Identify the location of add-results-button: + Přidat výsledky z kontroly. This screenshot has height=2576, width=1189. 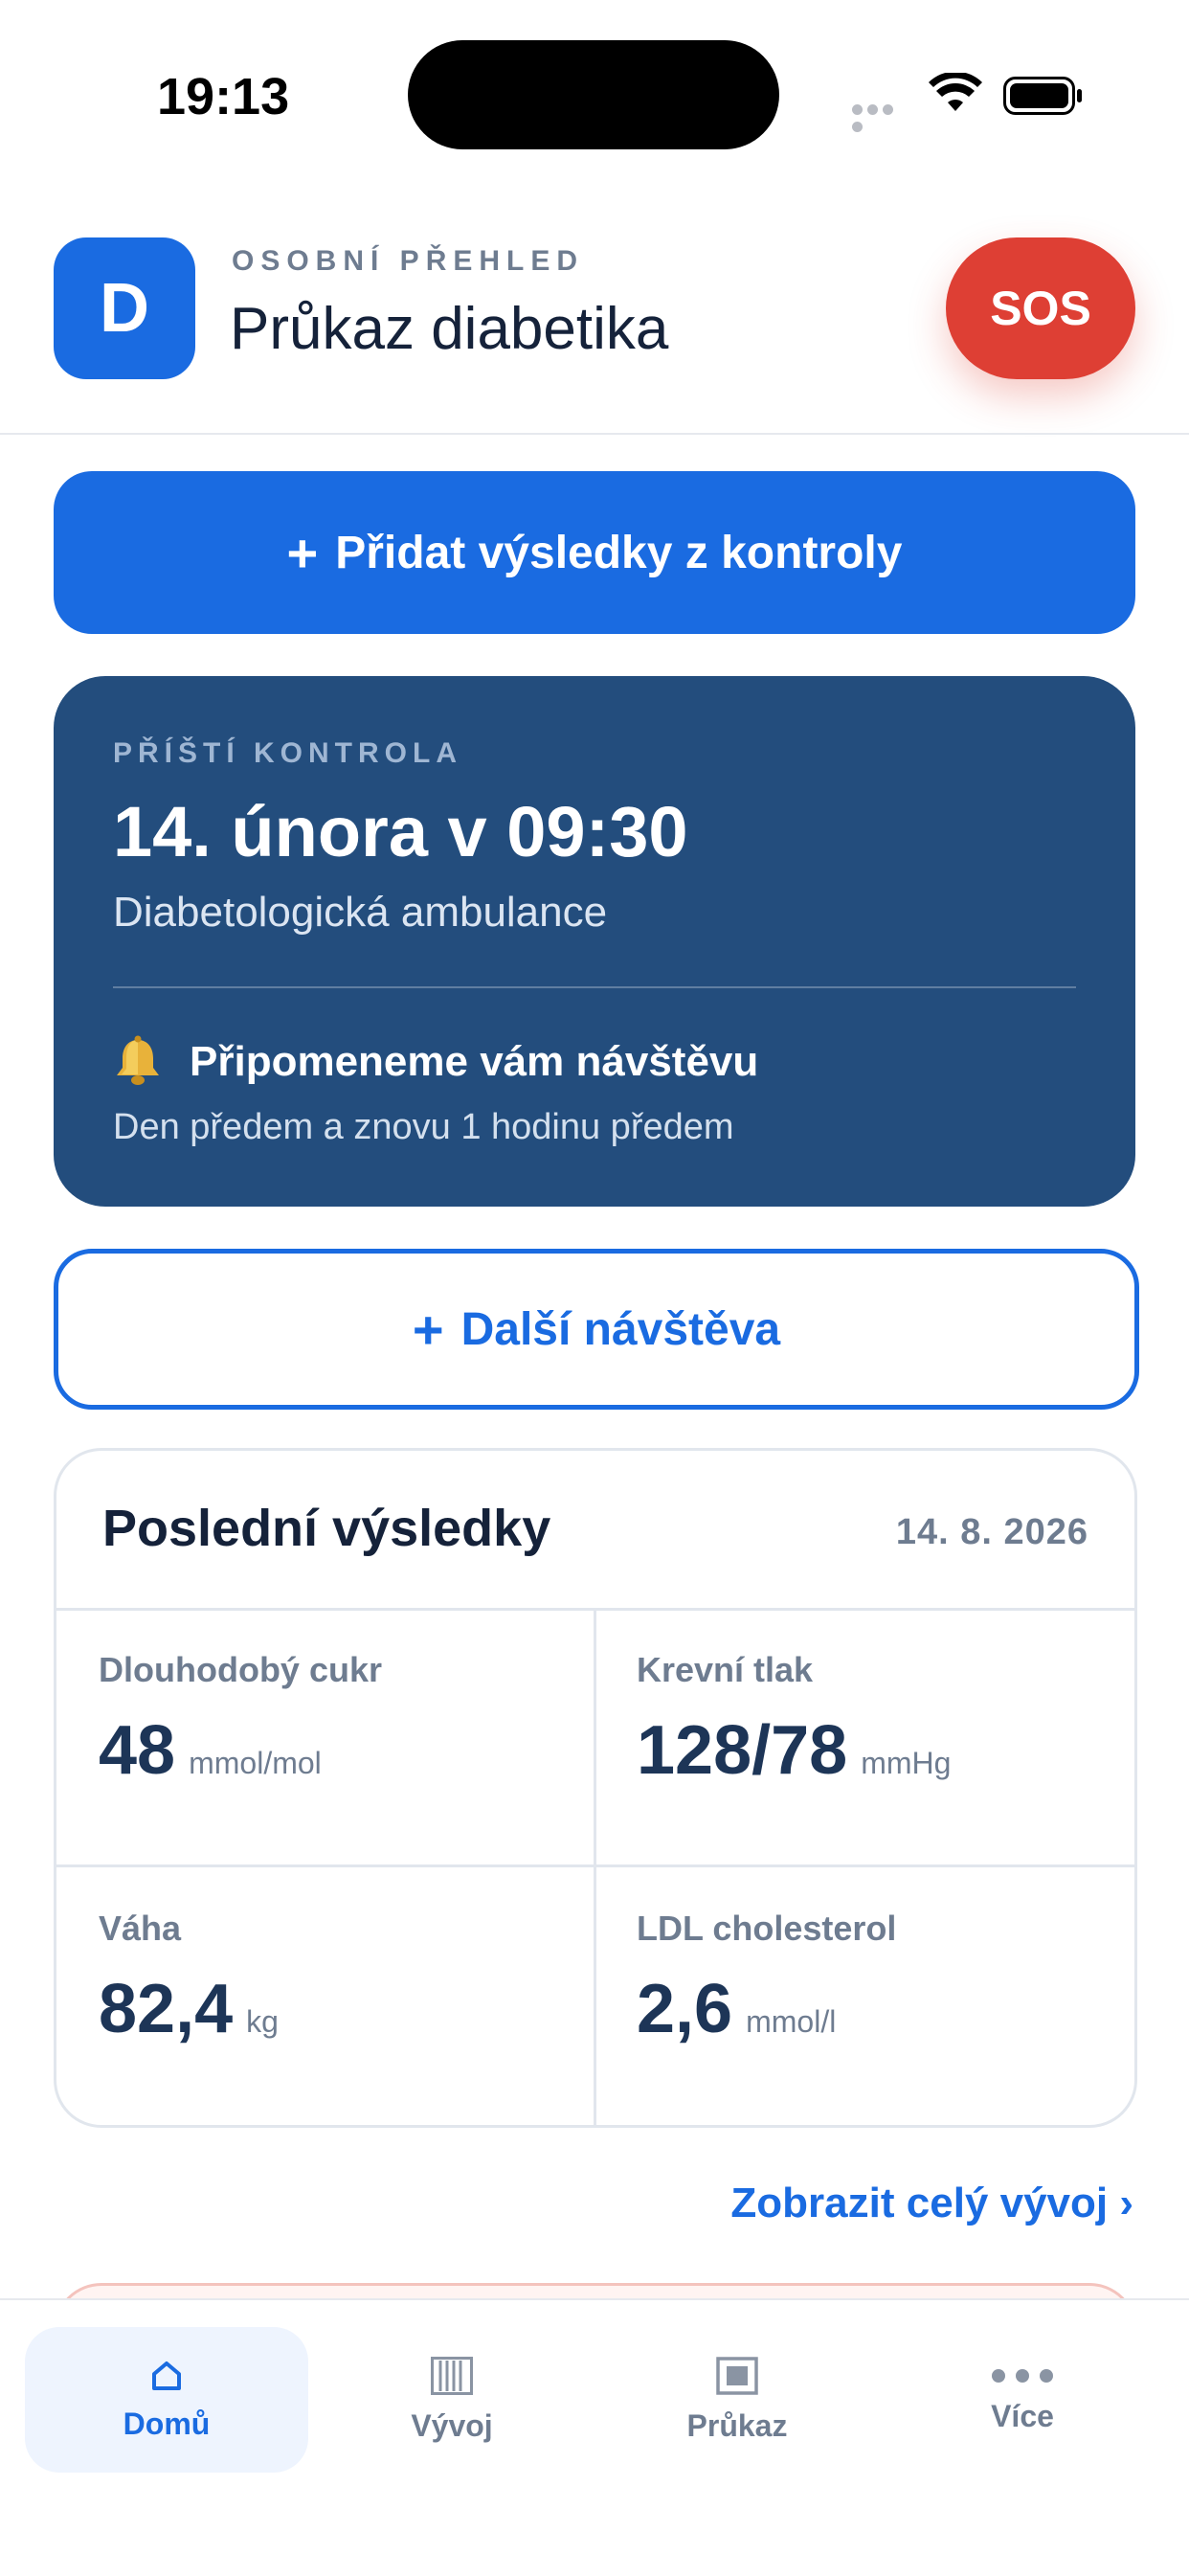
(594, 552).